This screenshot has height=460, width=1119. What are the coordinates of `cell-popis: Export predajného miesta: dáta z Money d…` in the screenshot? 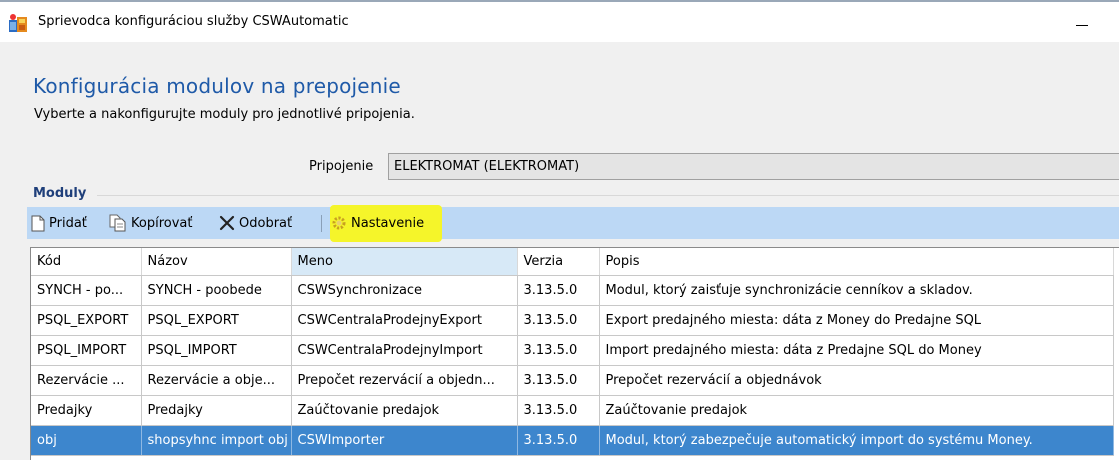 It's located at (856, 320).